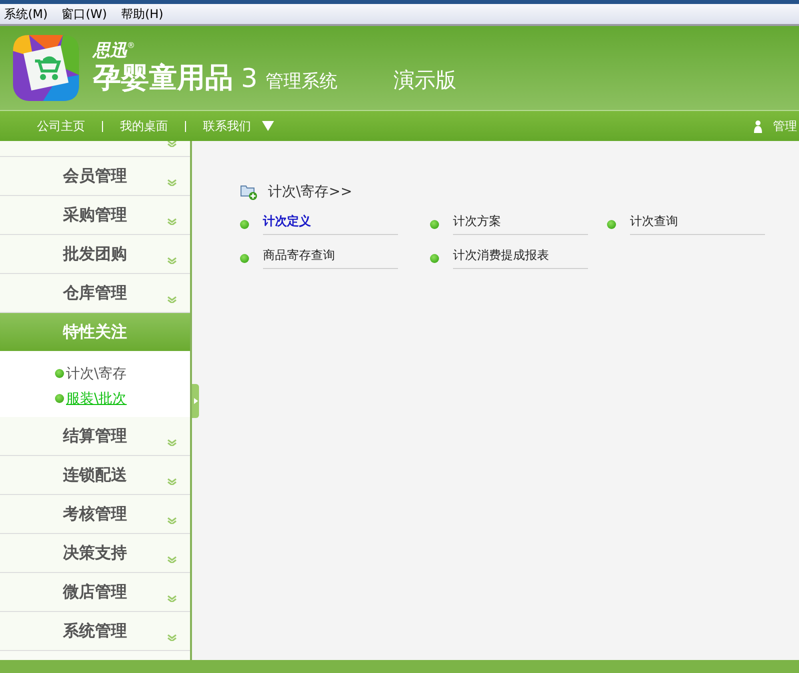  What do you see at coordinates (84, 14) in the screenshot?
I see `menu-item: 窗口(W)` at bounding box center [84, 14].